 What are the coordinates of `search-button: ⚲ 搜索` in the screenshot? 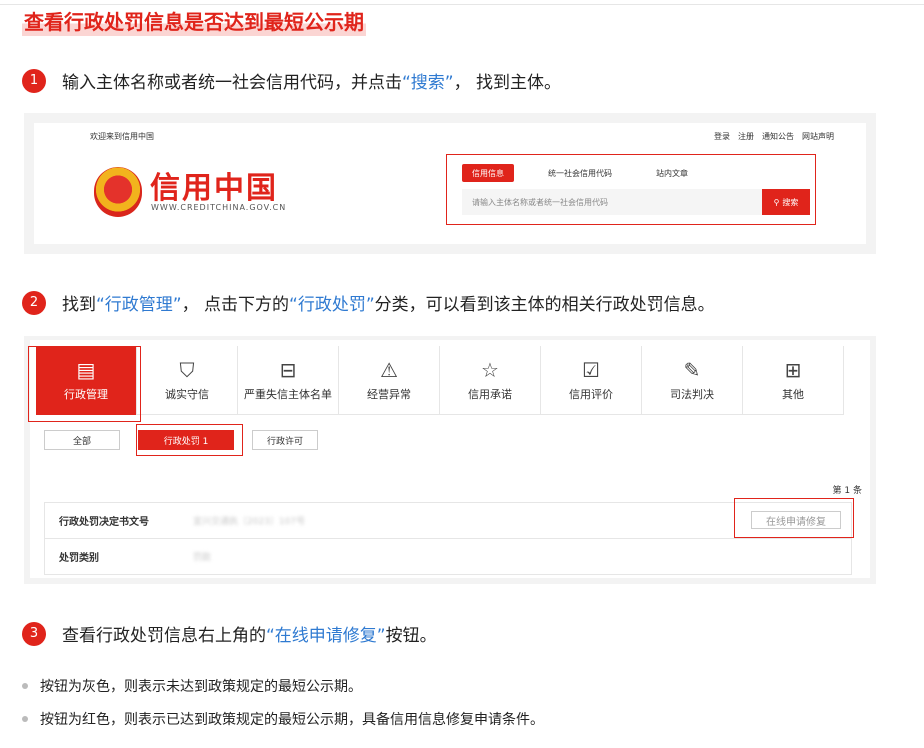 It's located at (786, 202).